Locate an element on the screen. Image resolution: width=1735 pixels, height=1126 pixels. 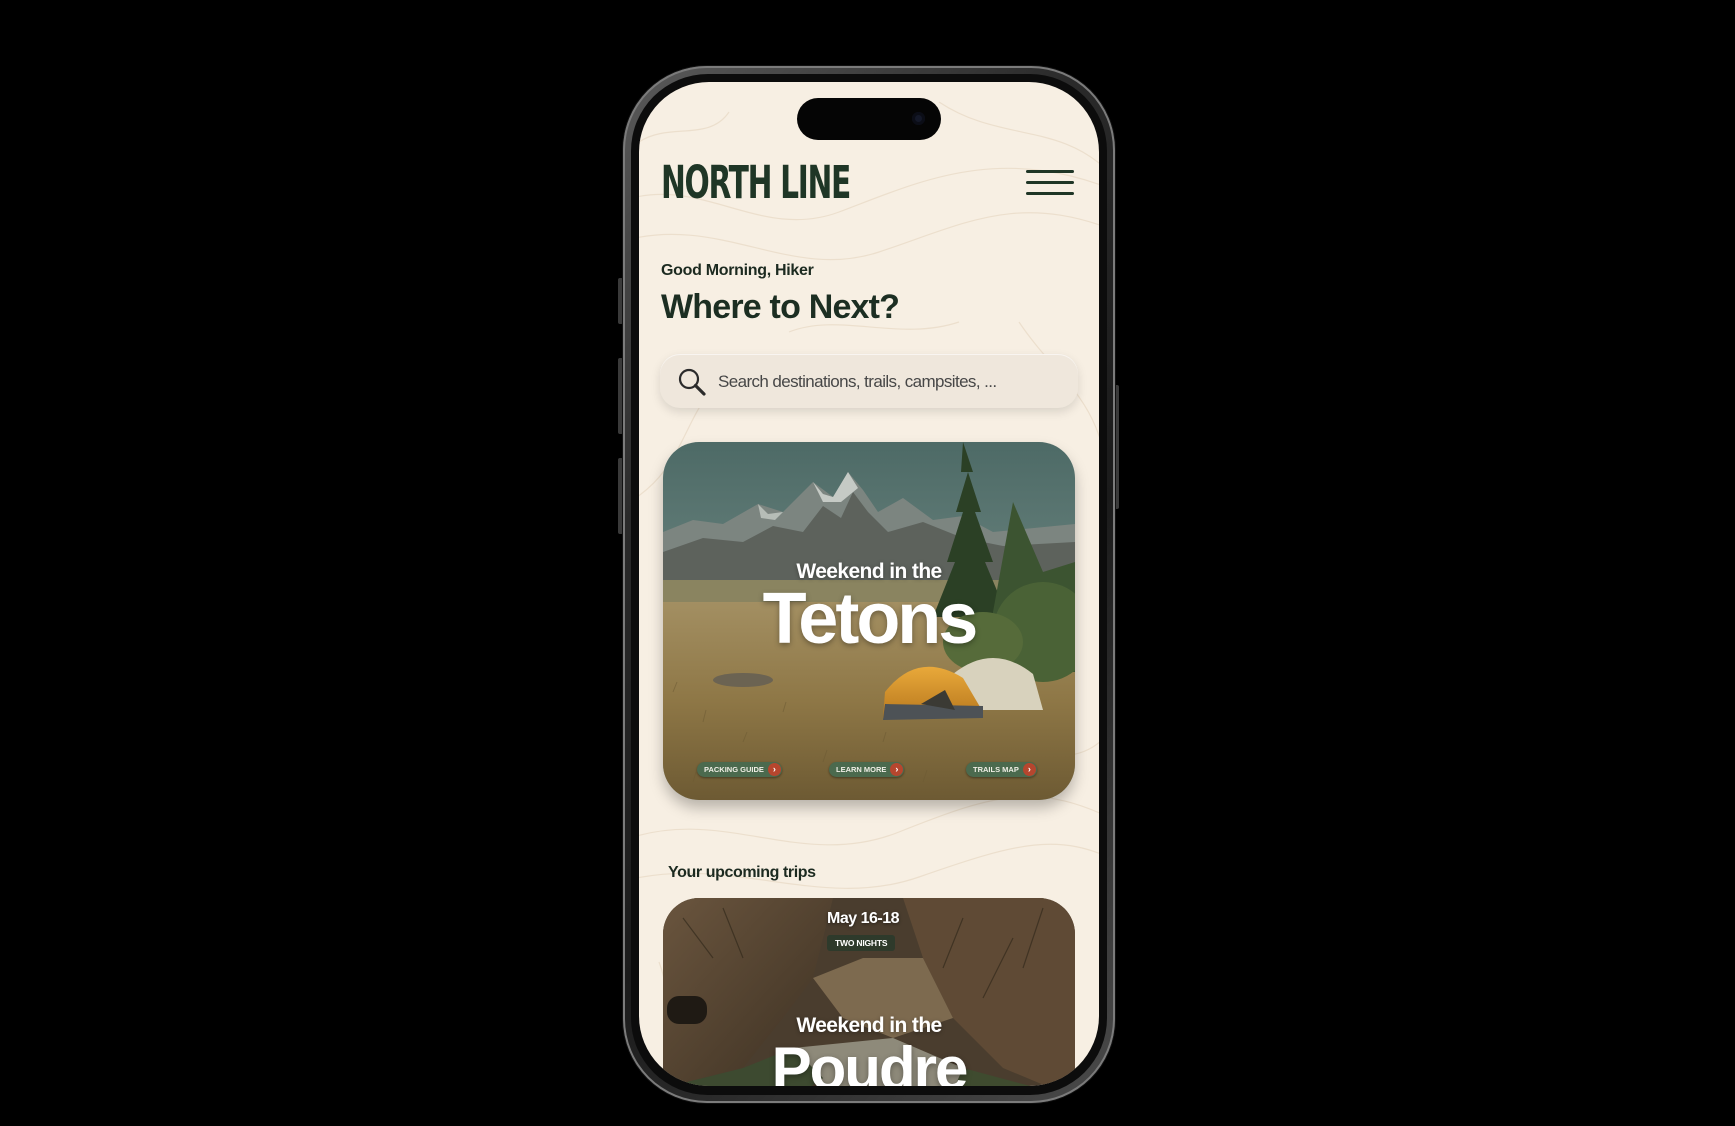
learn-more-label: LEARN MORE is located at coordinates (861, 769).